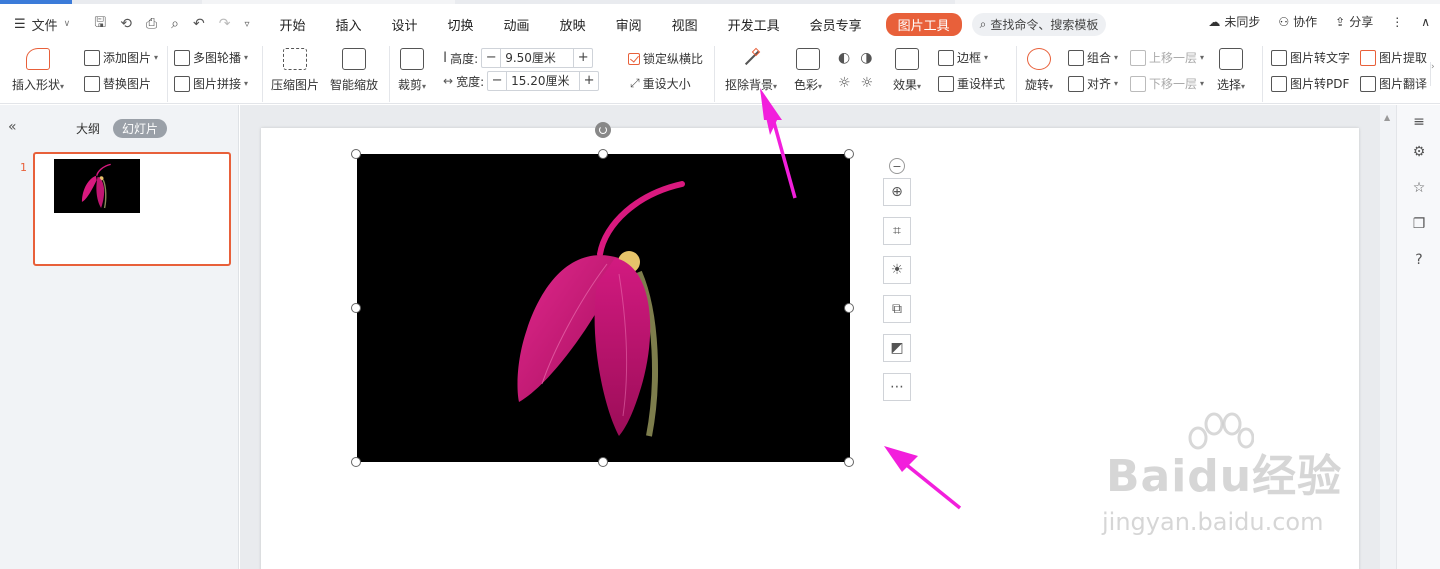 The width and height of the screenshot is (1440, 569). Describe the element at coordinates (907, 70) in the screenshot. I see `effects-button: 效果▾` at that location.